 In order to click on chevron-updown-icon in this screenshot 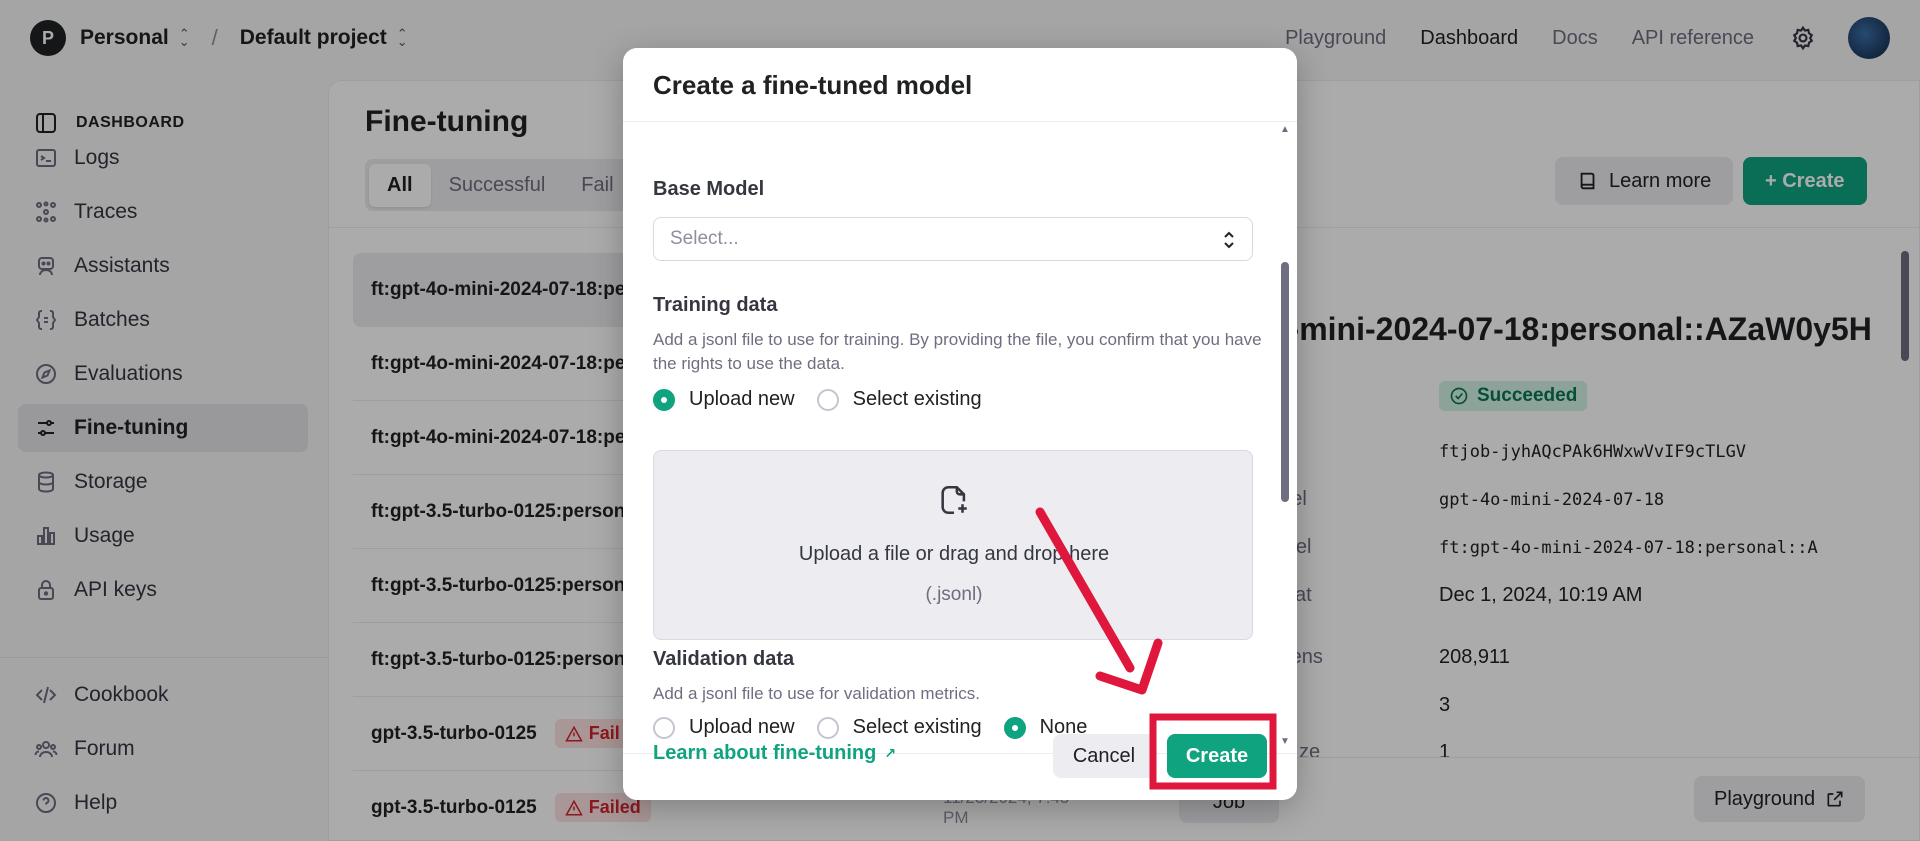, I will do `click(1229, 240)`.